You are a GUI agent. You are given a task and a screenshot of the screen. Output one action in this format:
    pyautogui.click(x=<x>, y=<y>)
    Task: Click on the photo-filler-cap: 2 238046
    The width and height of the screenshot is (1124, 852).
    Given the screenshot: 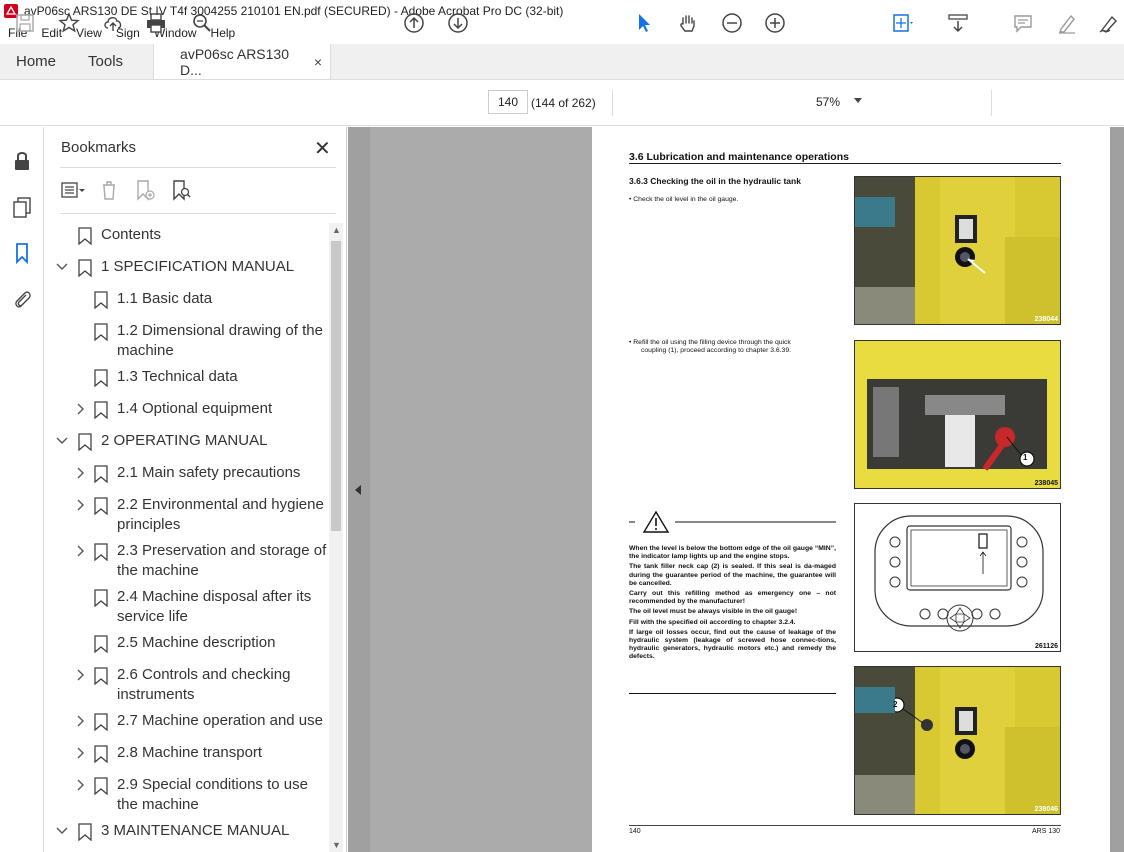 What is the action you would take?
    pyautogui.click(x=957, y=740)
    